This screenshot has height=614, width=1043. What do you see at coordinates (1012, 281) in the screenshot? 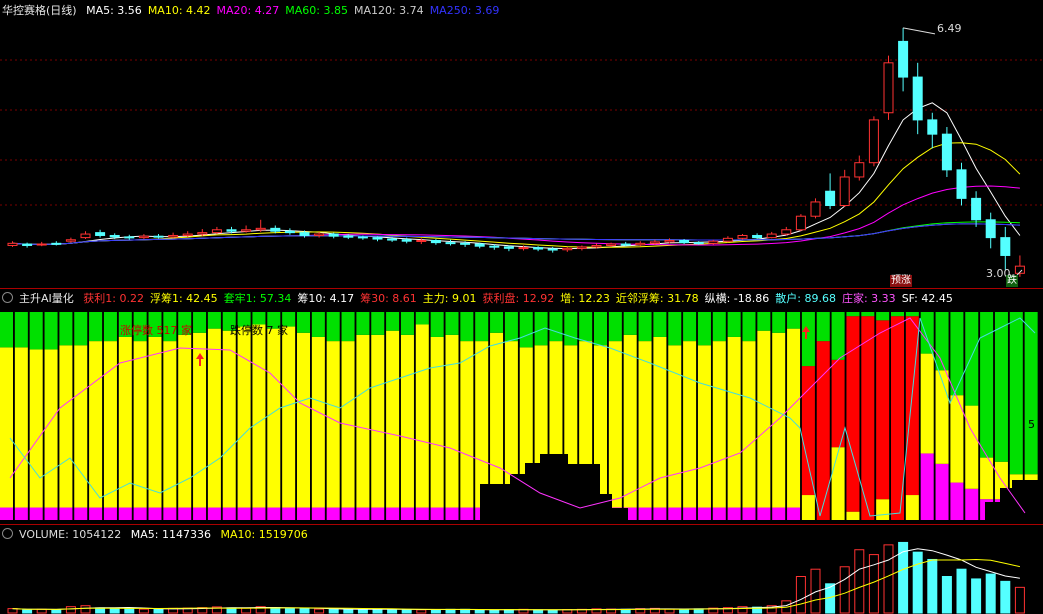
I see `die-tag: 跌` at bounding box center [1012, 281].